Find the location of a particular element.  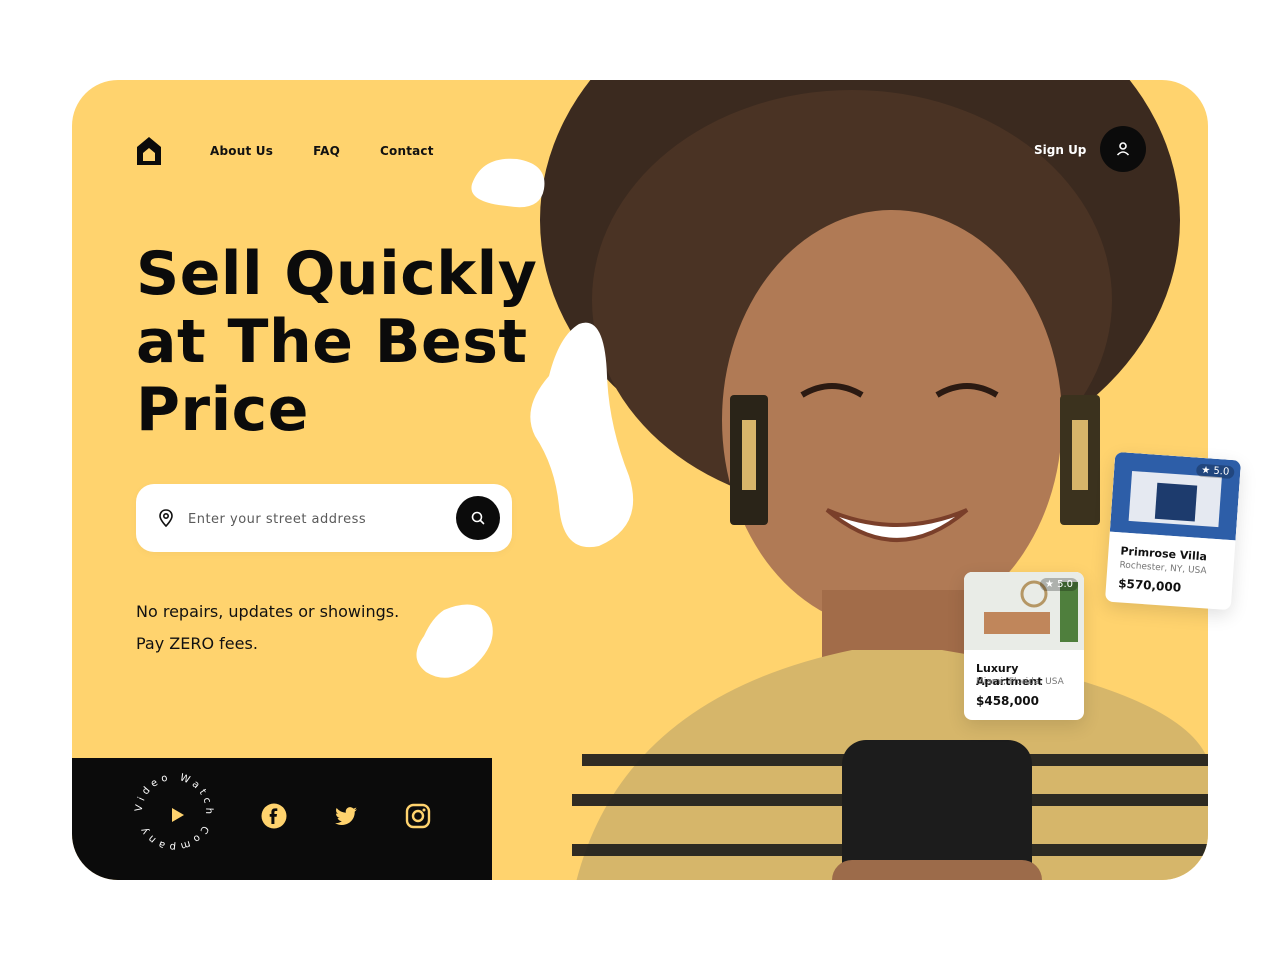

listing-location: Rochester, NY, USA is located at coordinates (1163, 568).